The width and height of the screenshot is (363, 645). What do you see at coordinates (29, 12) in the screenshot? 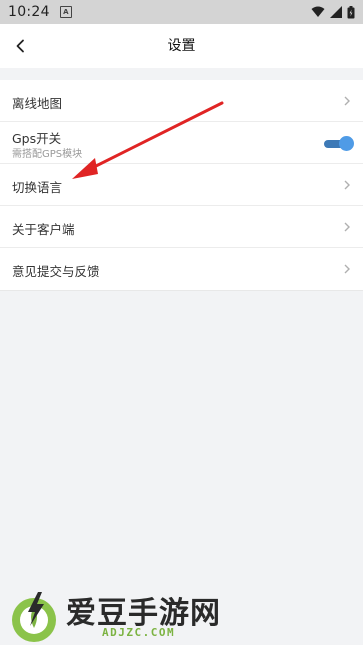
I see `status-time: 10:24` at bounding box center [29, 12].